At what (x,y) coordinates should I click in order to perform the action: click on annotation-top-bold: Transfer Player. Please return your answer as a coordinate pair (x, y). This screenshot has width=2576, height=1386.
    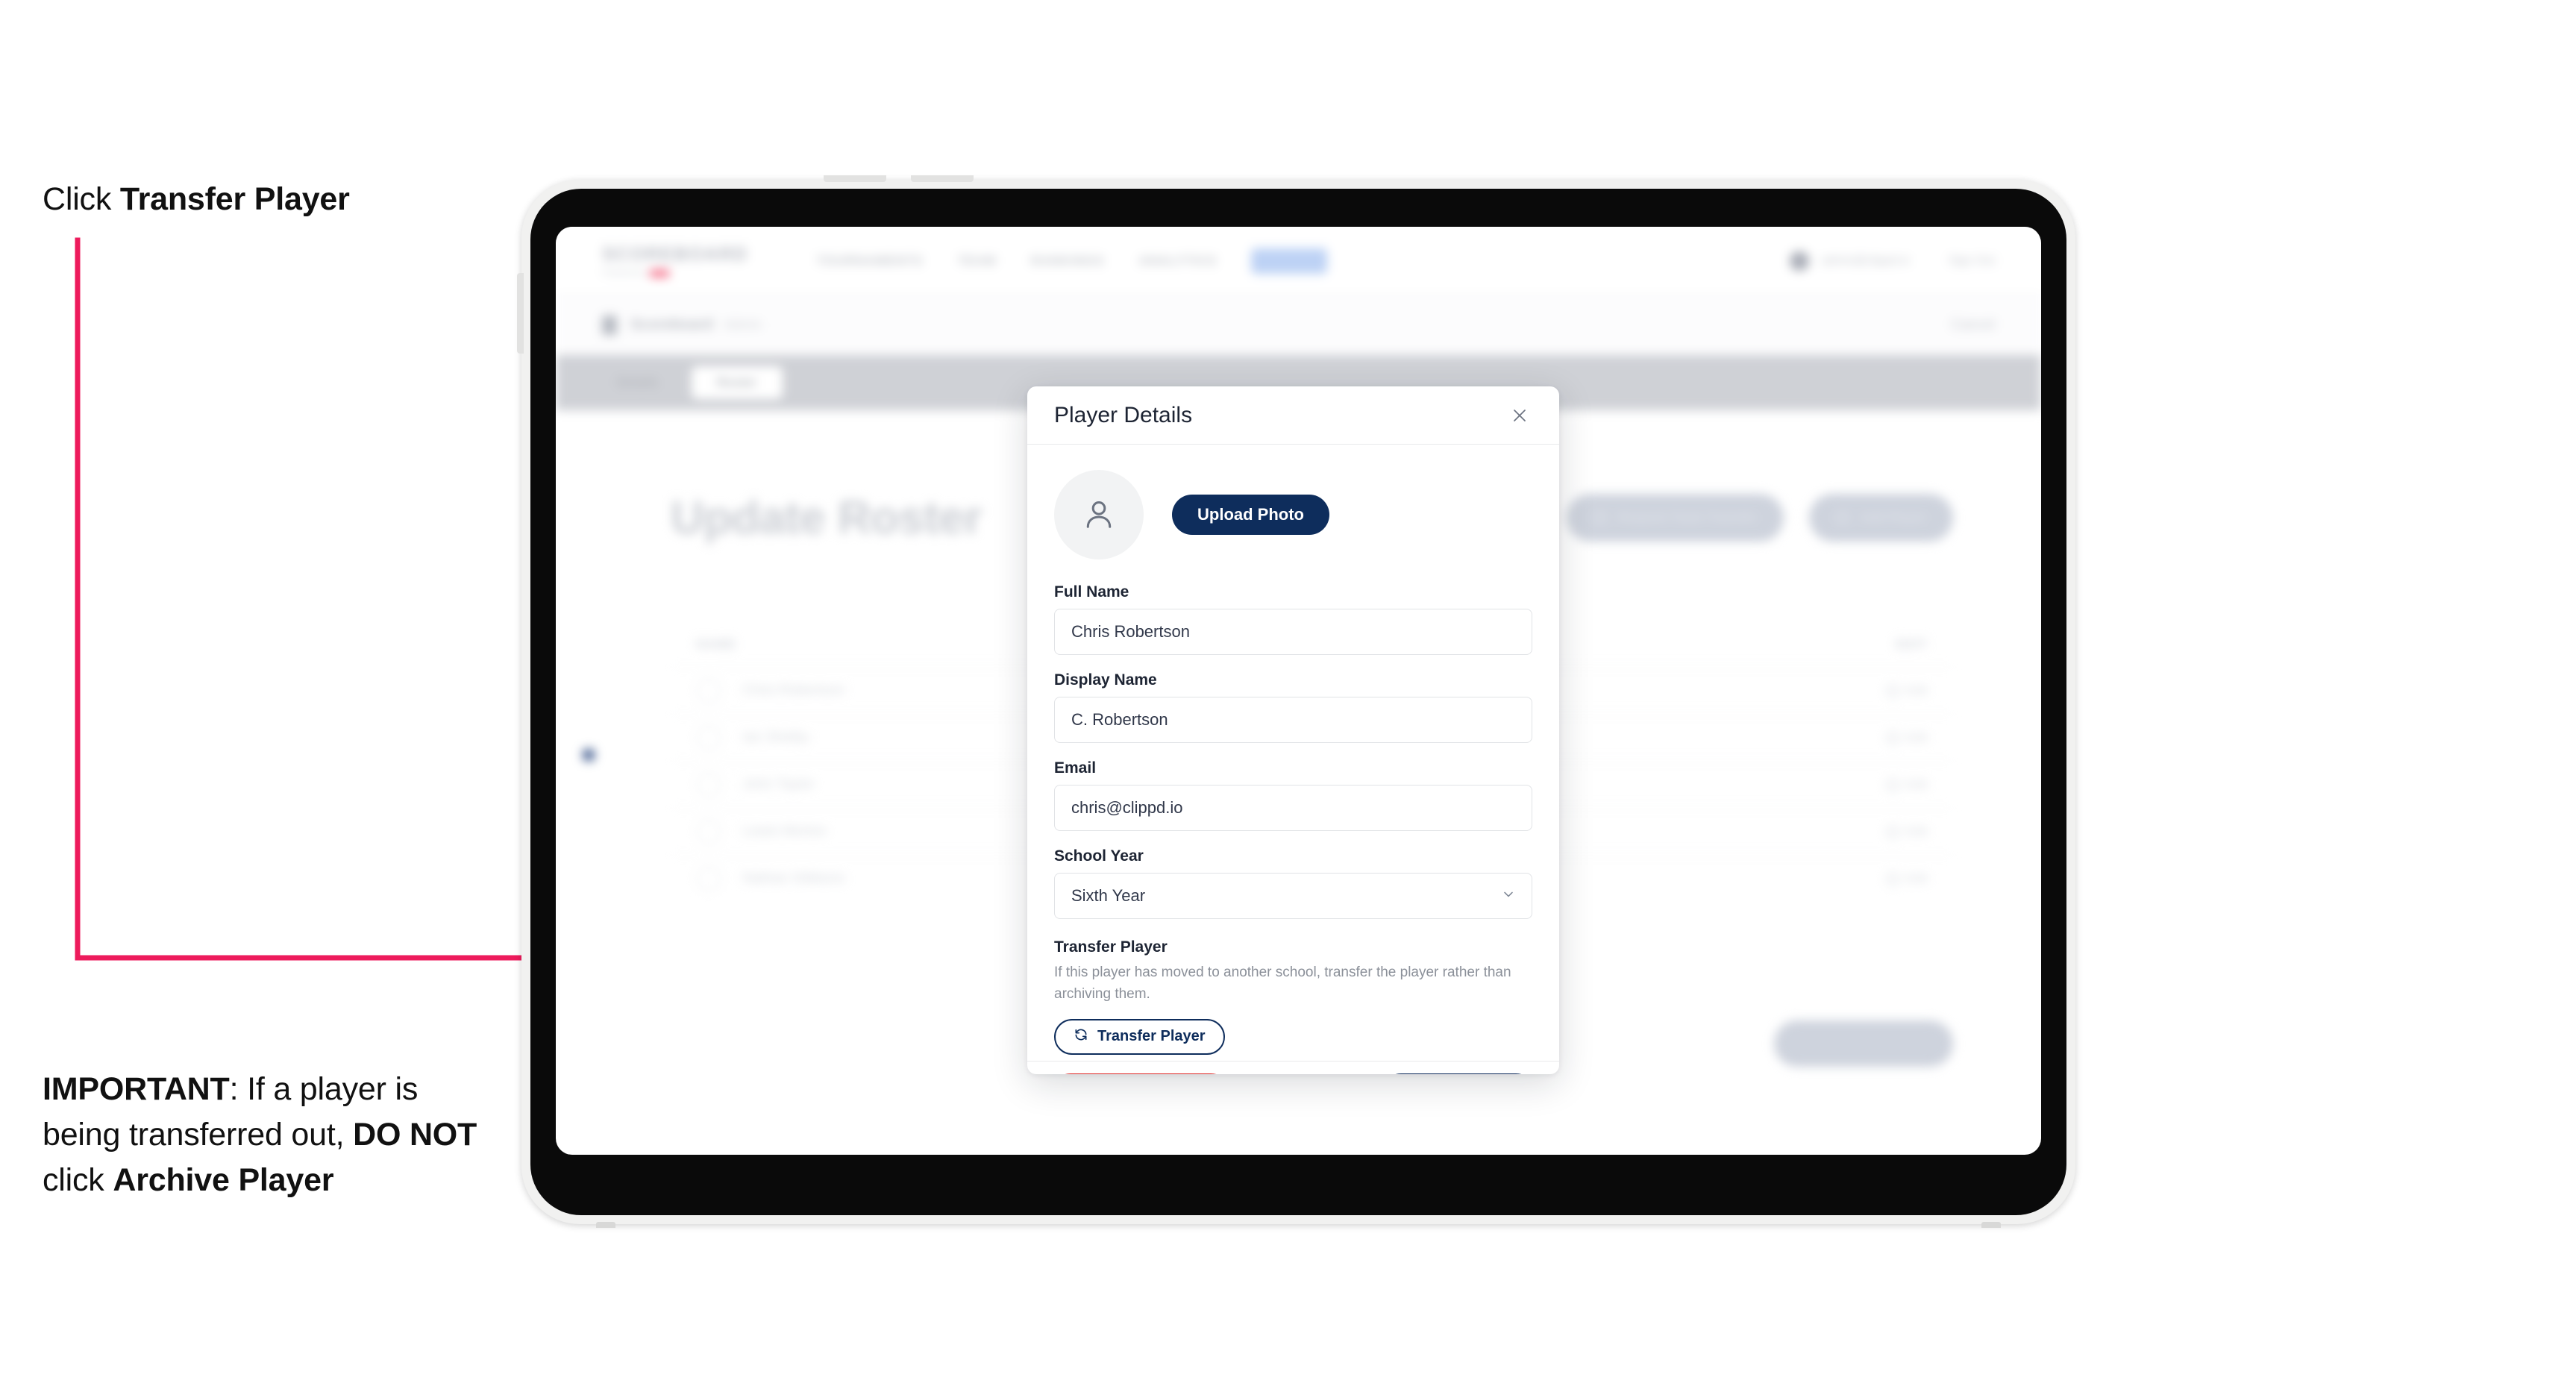
    Looking at the image, I should click on (234, 199).